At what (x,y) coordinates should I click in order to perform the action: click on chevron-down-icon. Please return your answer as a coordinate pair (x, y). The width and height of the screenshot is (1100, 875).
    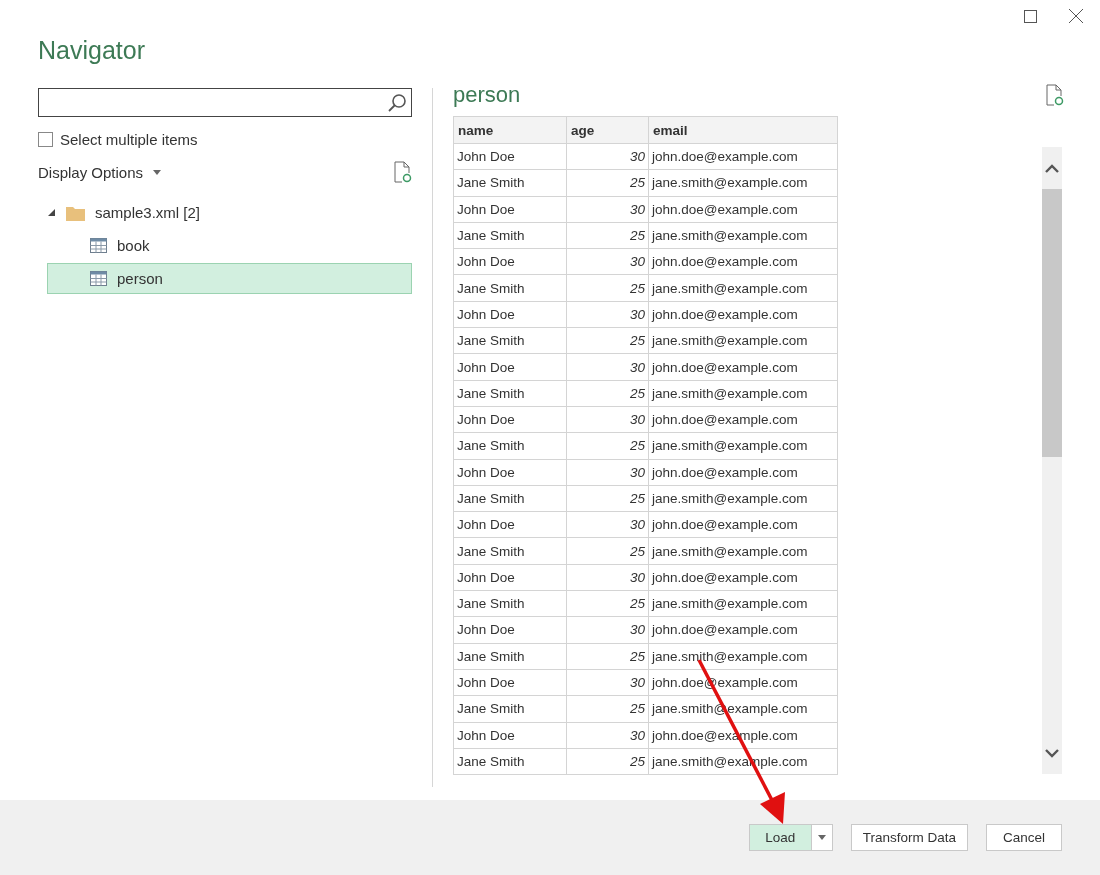
    Looking at the image, I should click on (1052, 753).